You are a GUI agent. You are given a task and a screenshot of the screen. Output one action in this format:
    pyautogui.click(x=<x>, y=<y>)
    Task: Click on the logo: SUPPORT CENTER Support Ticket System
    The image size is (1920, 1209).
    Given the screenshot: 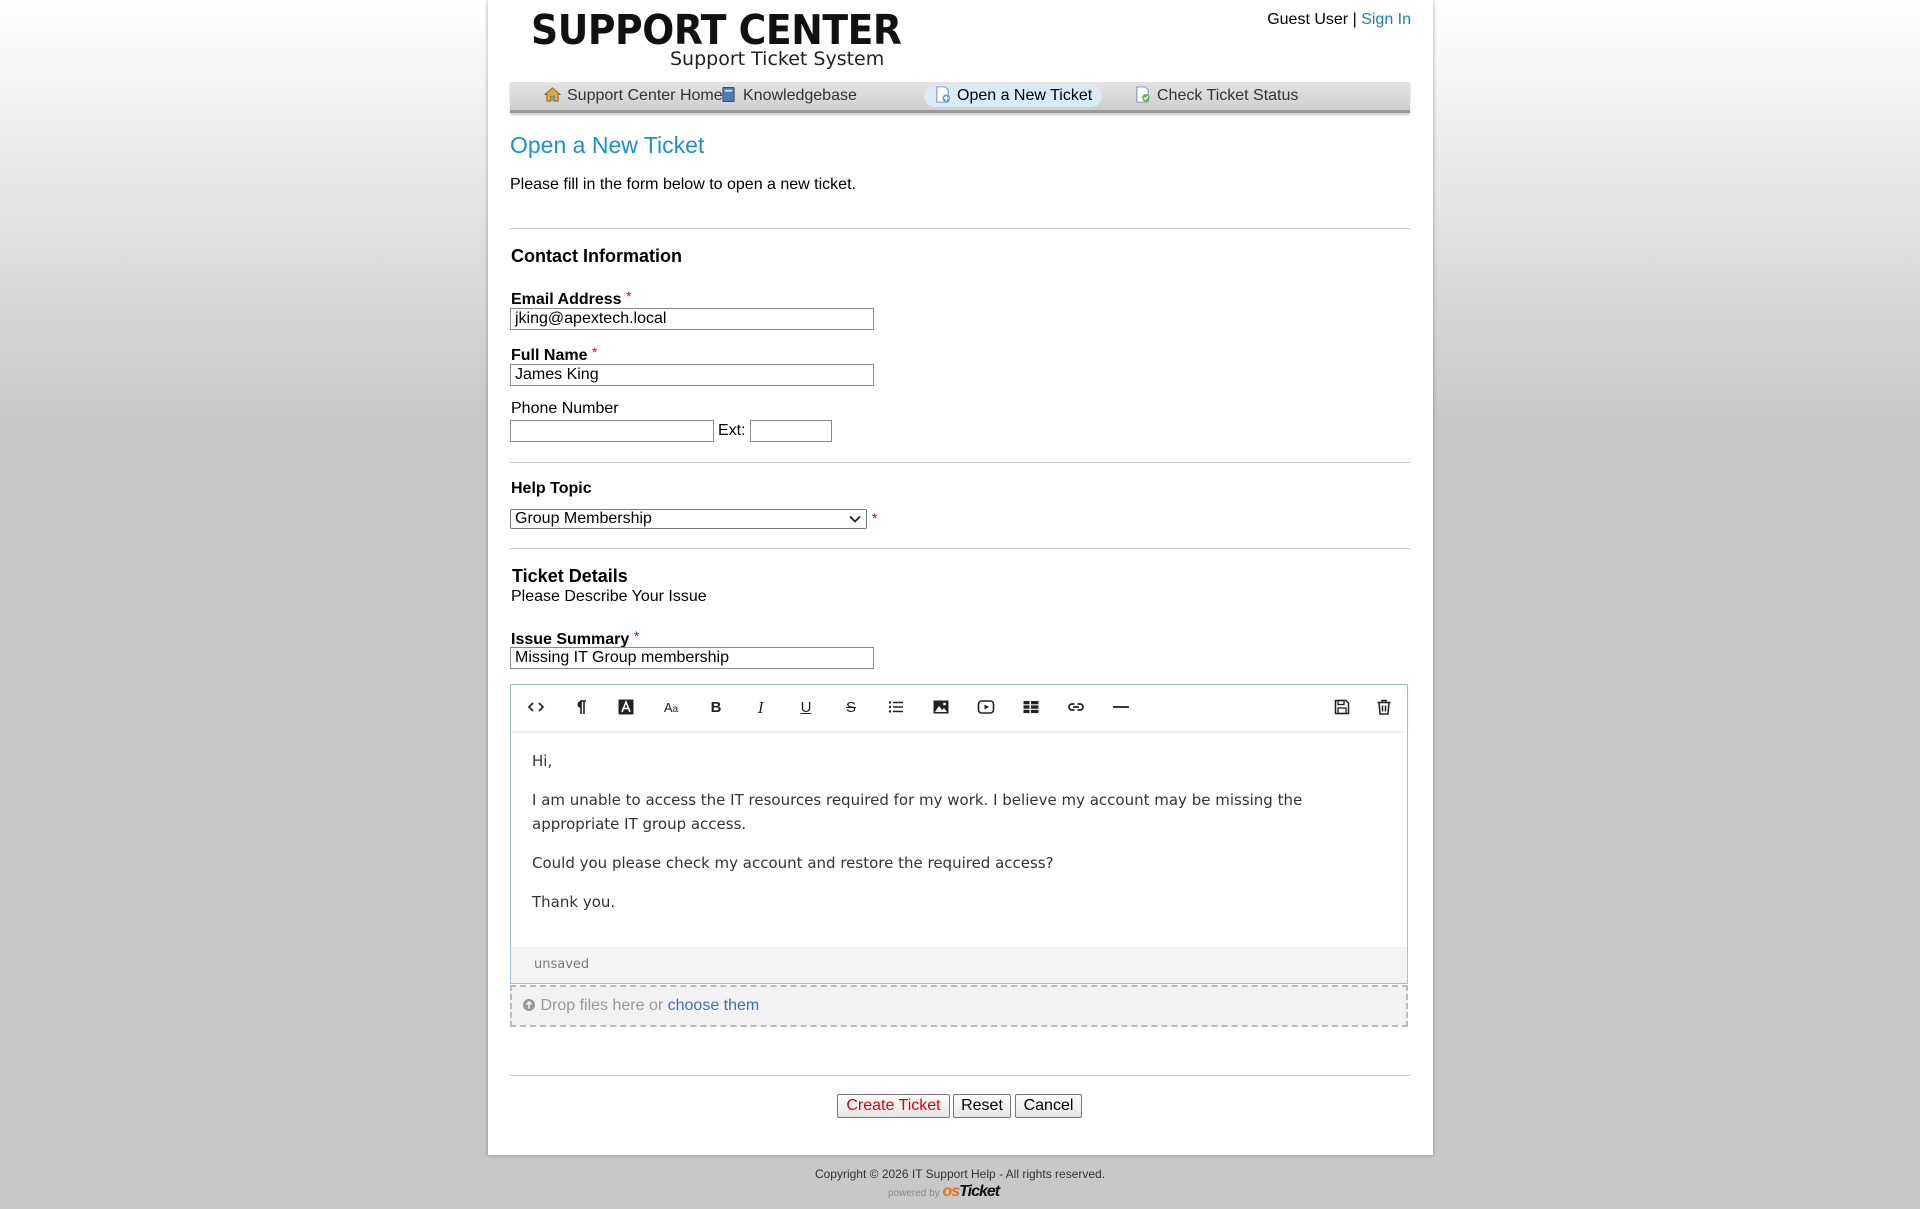 What is the action you would take?
    pyautogui.click(x=712, y=39)
    